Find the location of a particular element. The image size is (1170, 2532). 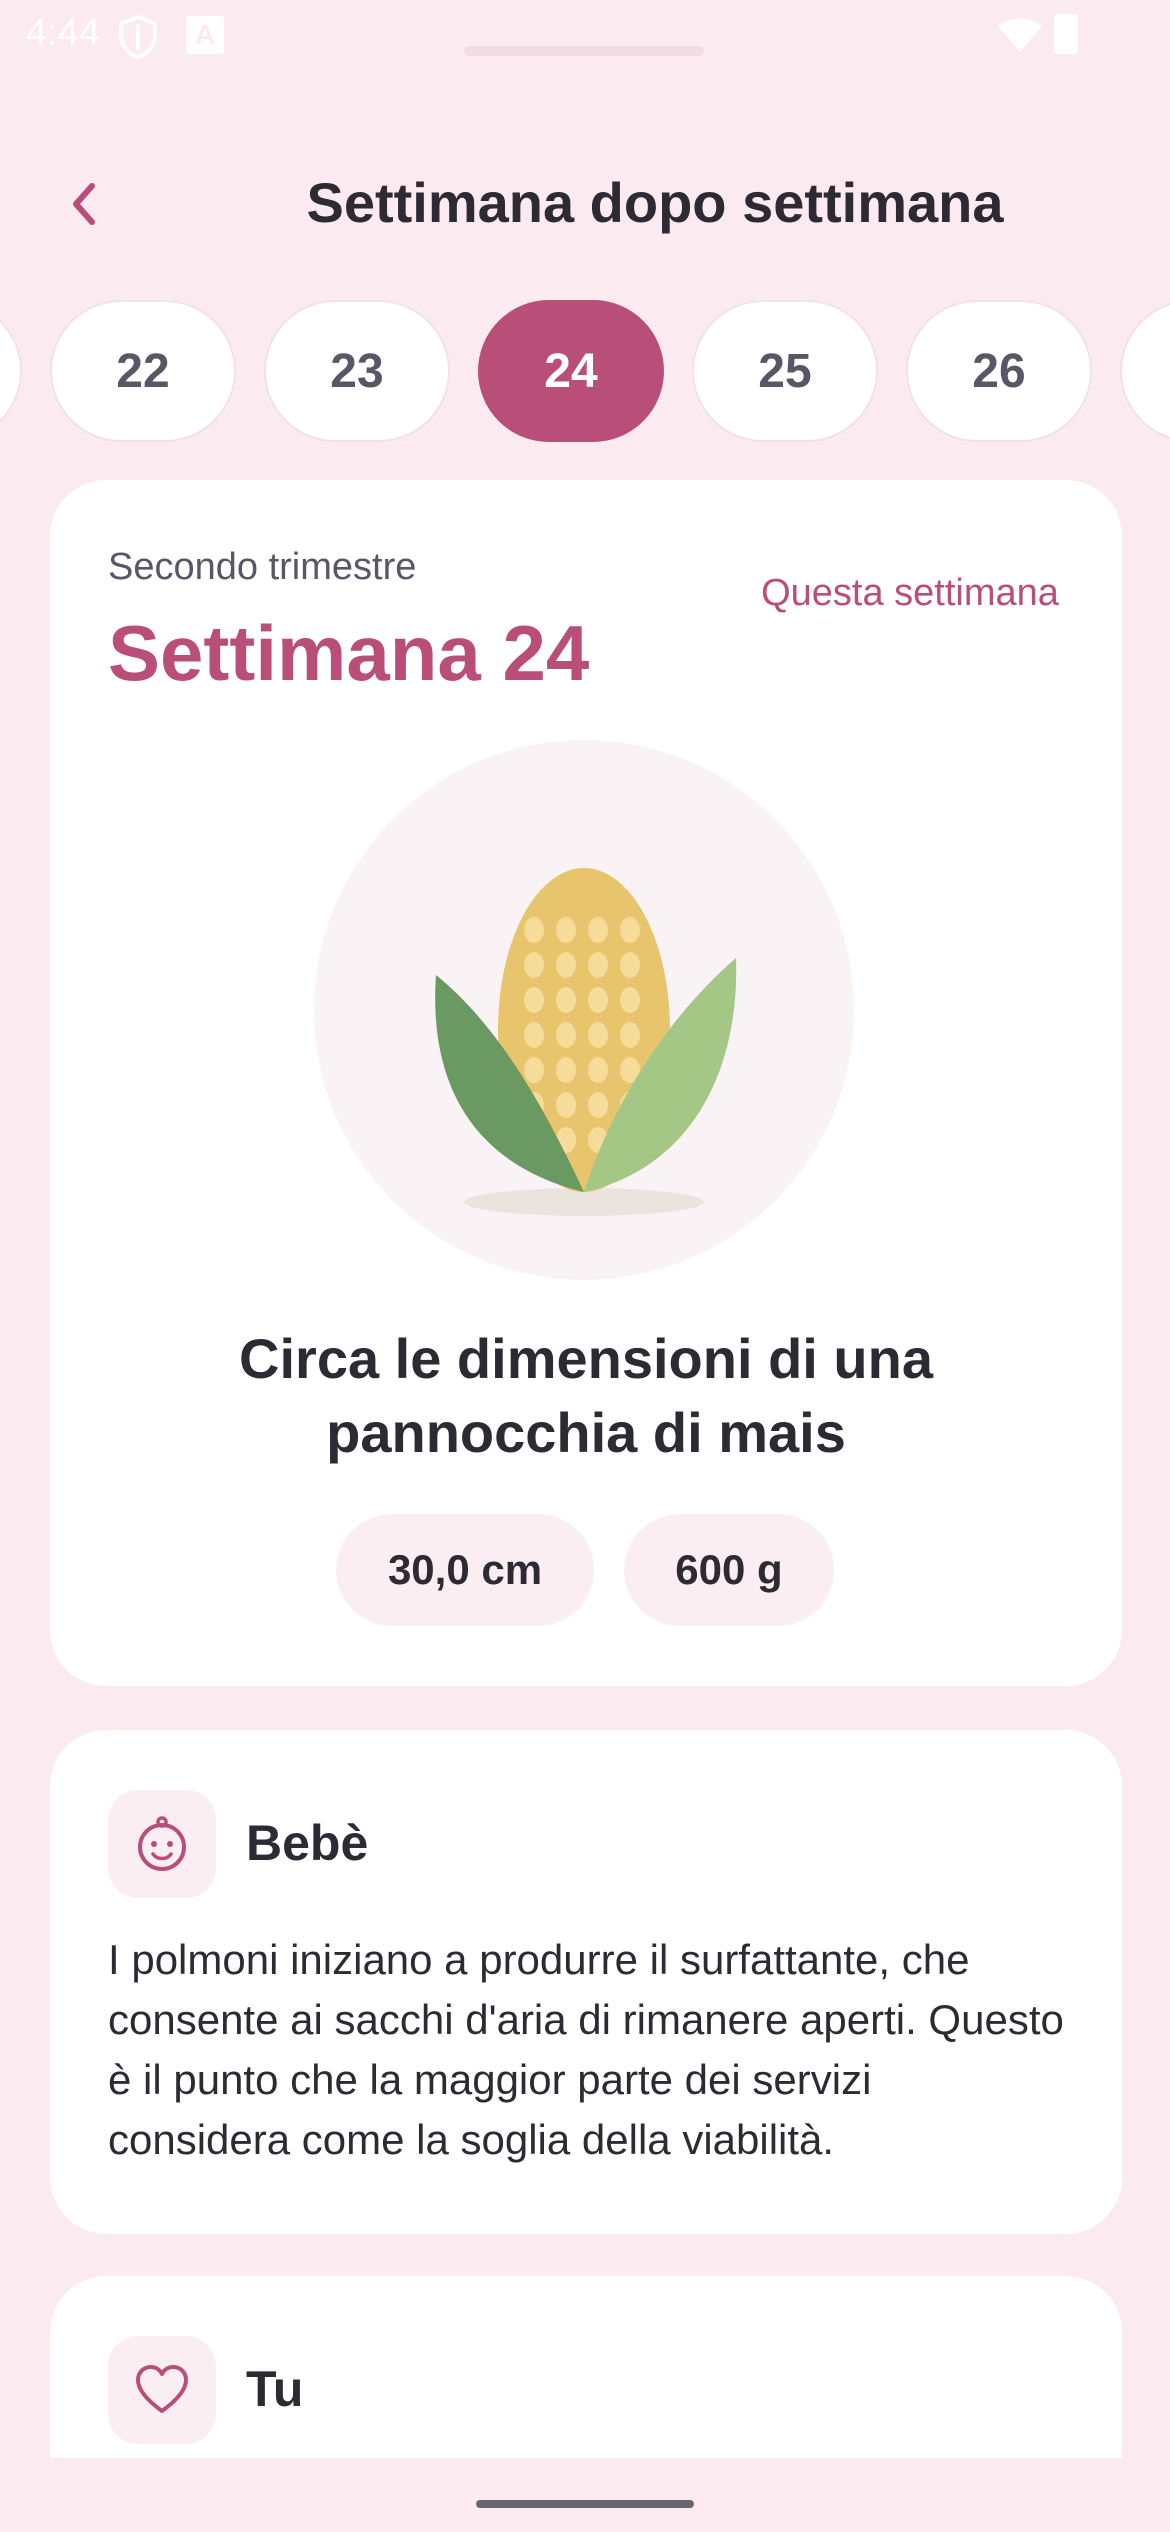

status-time: 4:44 is located at coordinates (63, 33).